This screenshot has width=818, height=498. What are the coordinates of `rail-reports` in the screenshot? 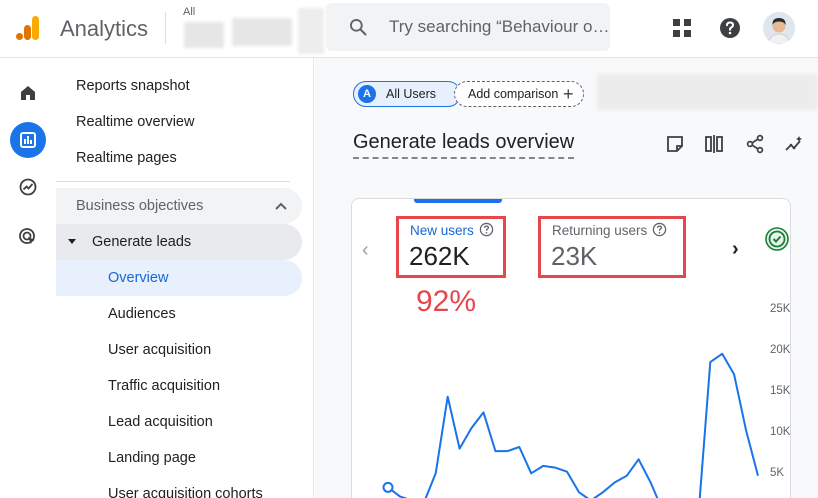 It's located at (28, 140).